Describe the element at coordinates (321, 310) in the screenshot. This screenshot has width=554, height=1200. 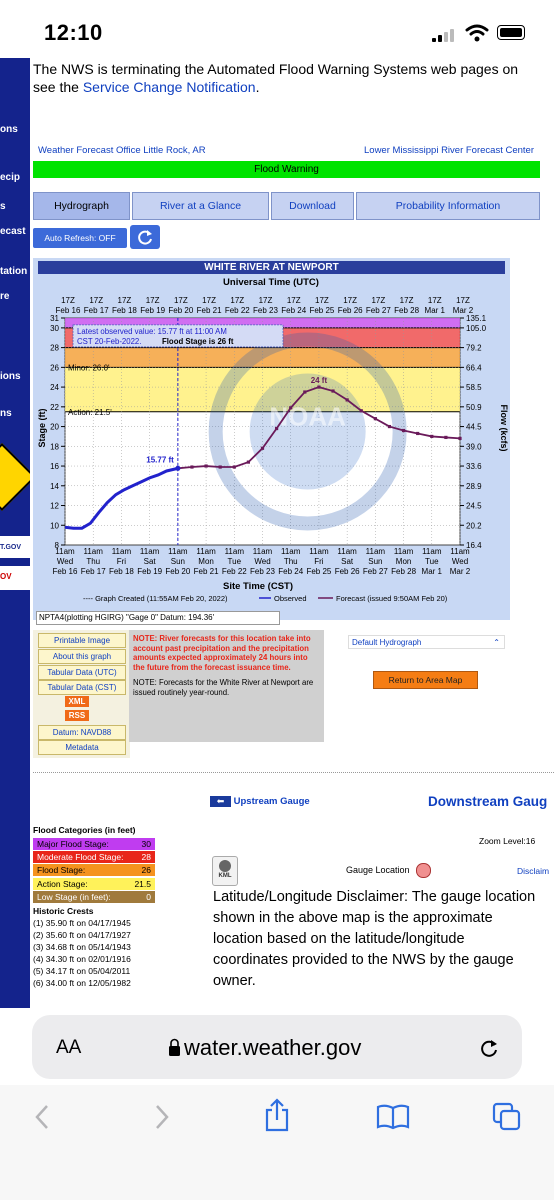
I see `top-date-label: Feb 25` at that location.